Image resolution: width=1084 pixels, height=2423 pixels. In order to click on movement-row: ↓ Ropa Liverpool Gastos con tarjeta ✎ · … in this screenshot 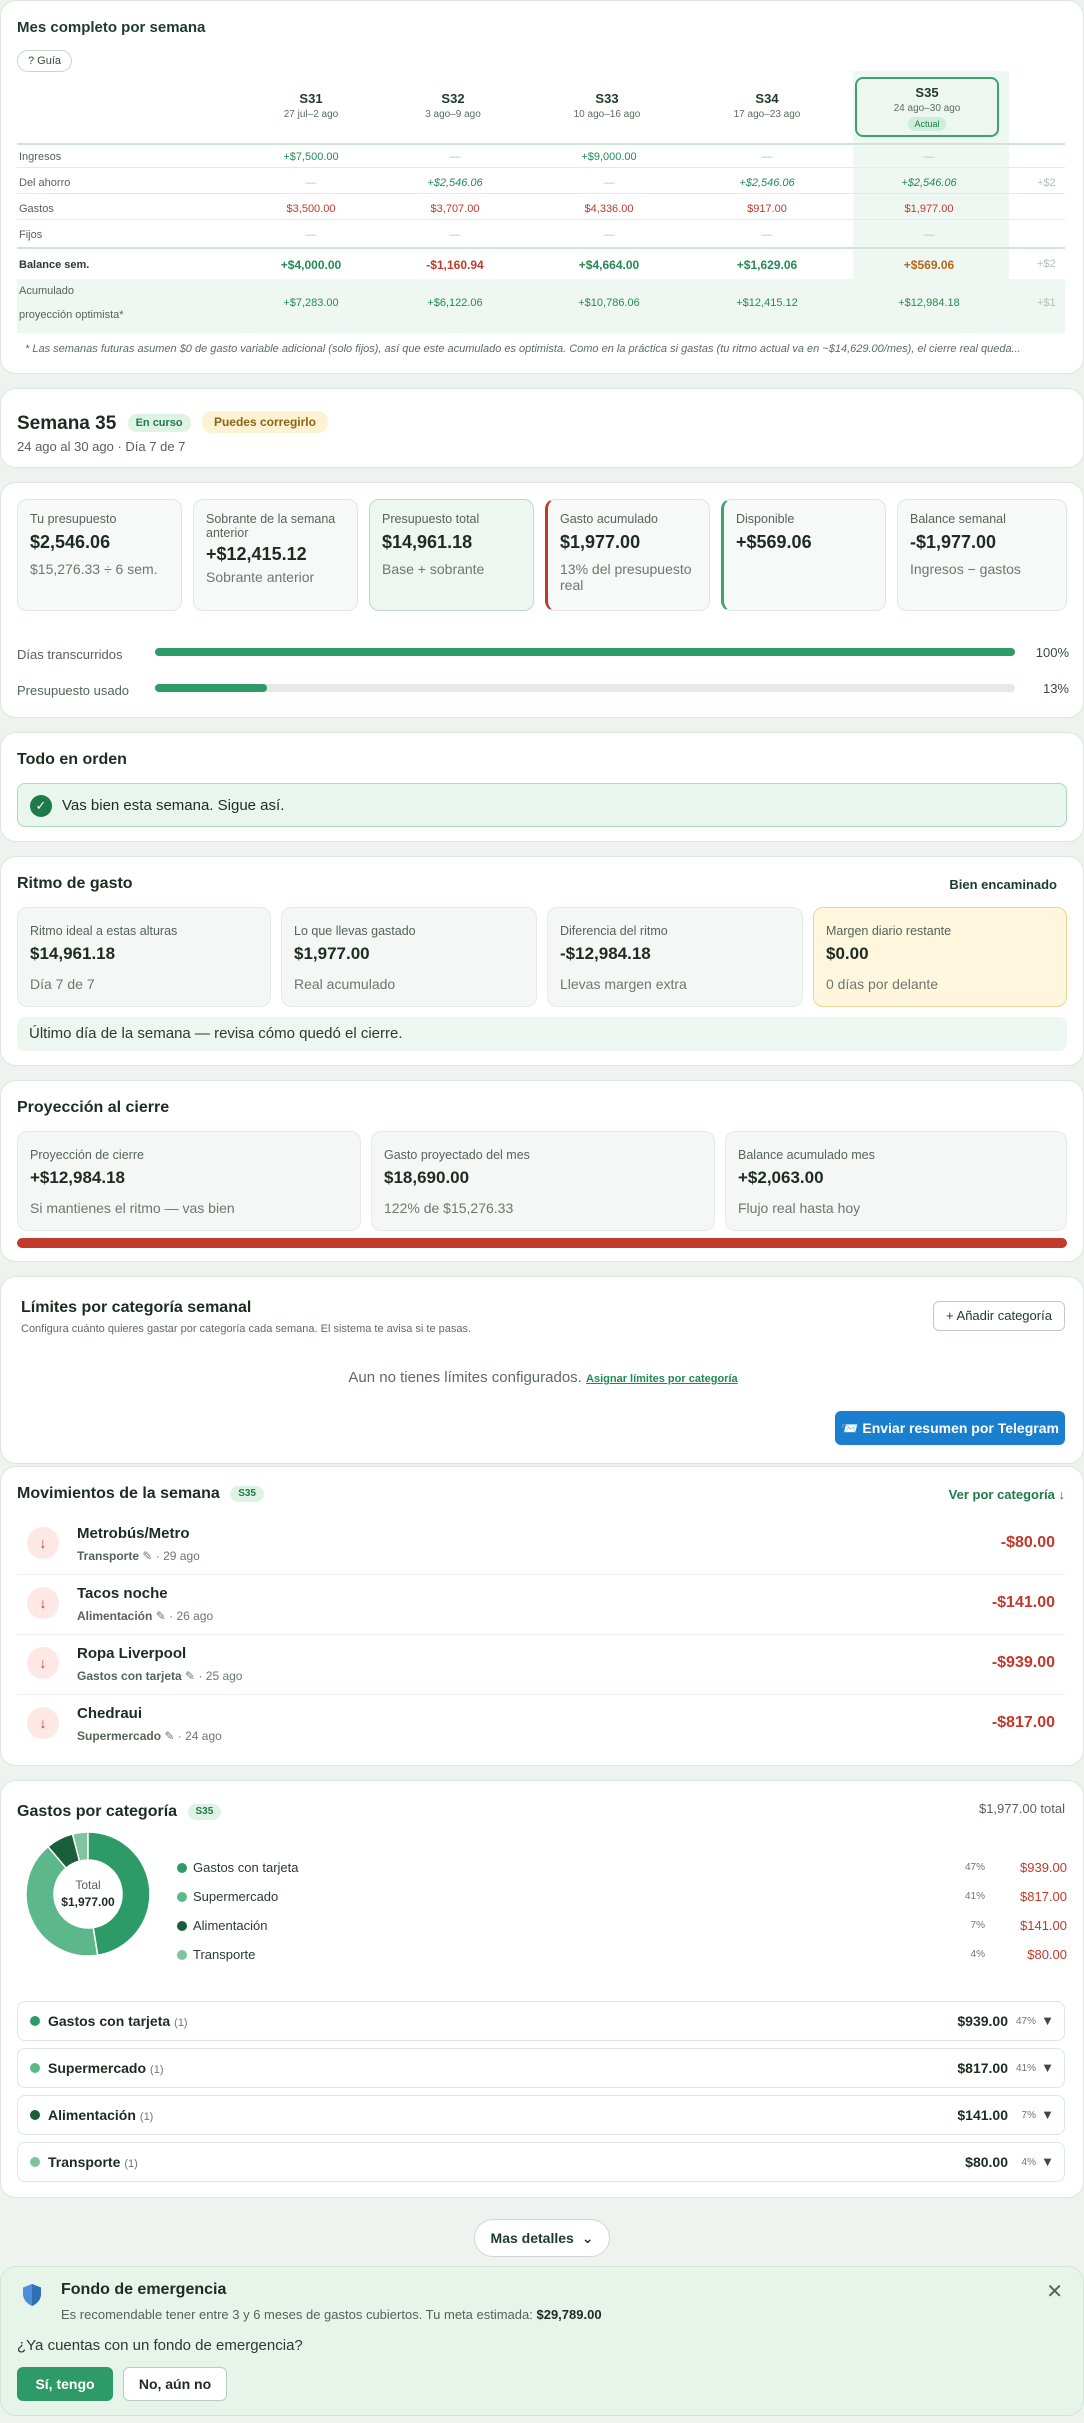, I will do `click(541, 1665)`.